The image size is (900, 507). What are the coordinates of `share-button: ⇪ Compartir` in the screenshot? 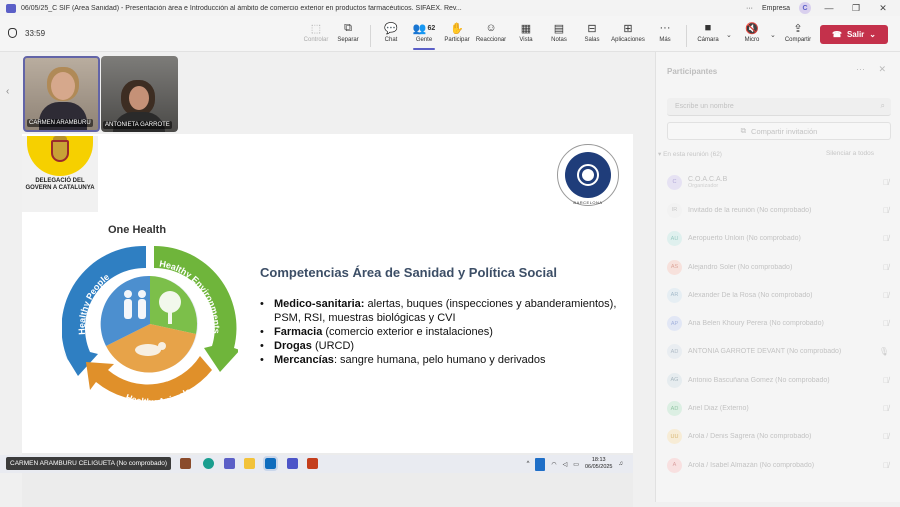 It's located at (798, 35).